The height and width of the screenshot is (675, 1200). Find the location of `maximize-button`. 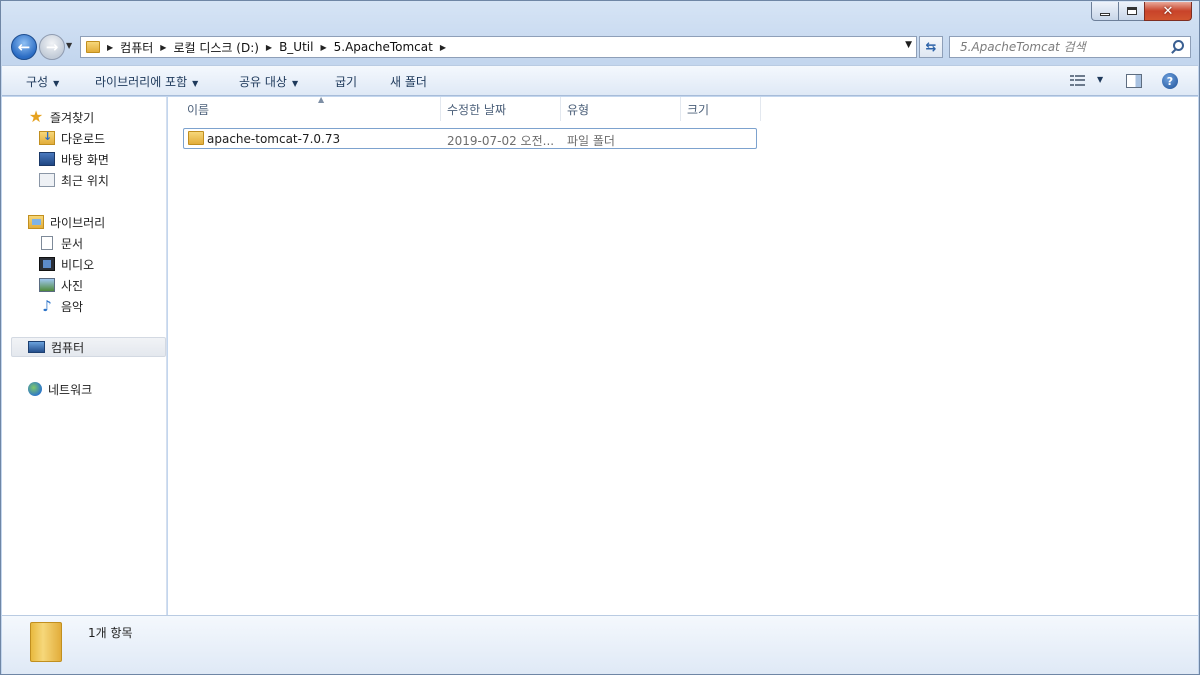

maximize-button is located at coordinates (1131, 11).